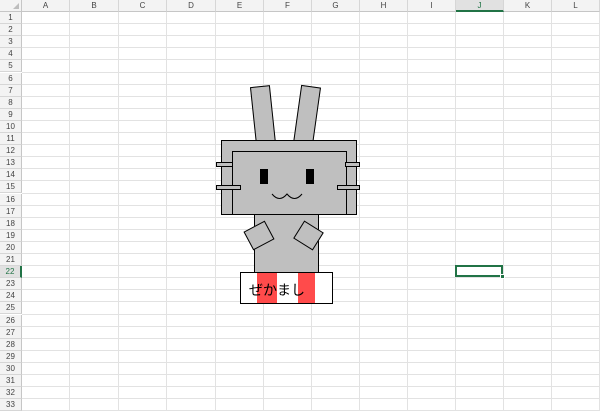 The height and width of the screenshot is (411, 600). What do you see at coordinates (11, 272) in the screenshot?
I see `row-header-22: 22` at bounding box center [11, 272].